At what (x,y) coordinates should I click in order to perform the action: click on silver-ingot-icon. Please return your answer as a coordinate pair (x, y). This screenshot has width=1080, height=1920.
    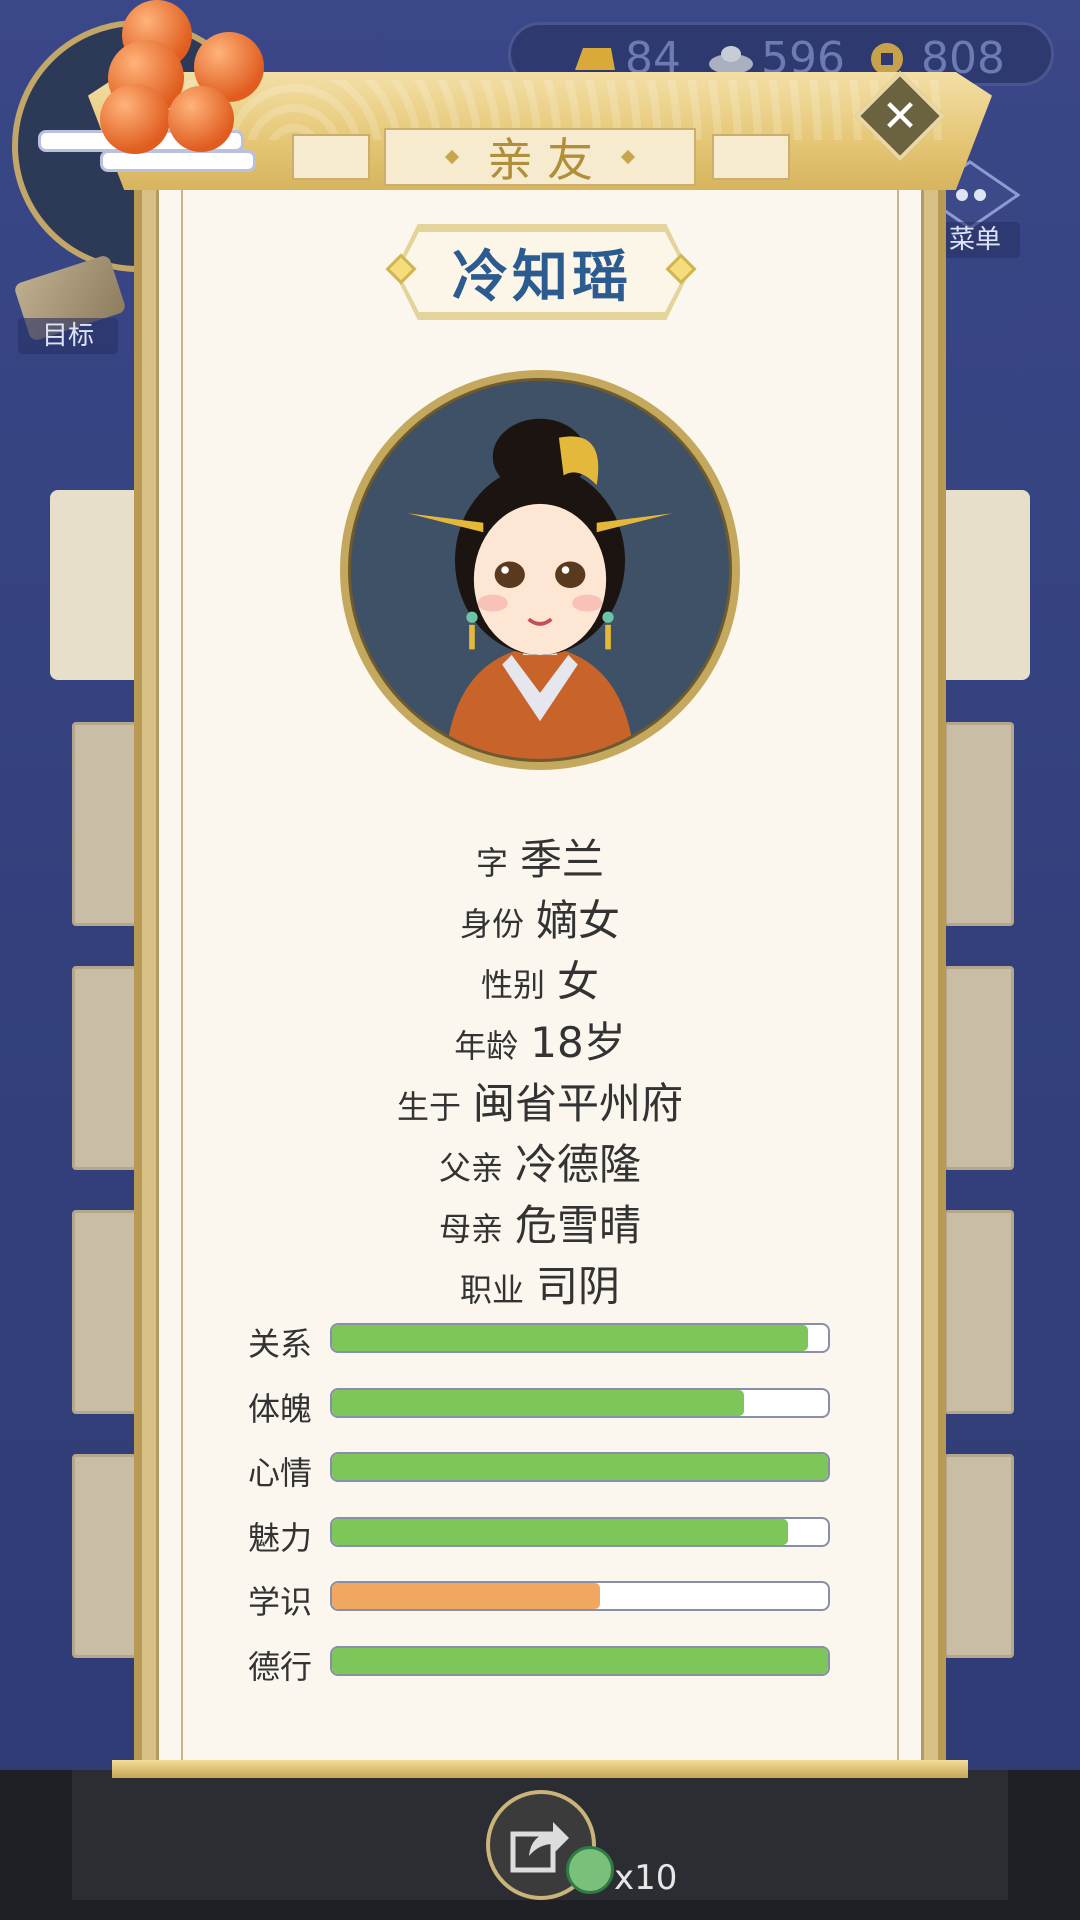
    Looking at the image, I should click on (731, 59).